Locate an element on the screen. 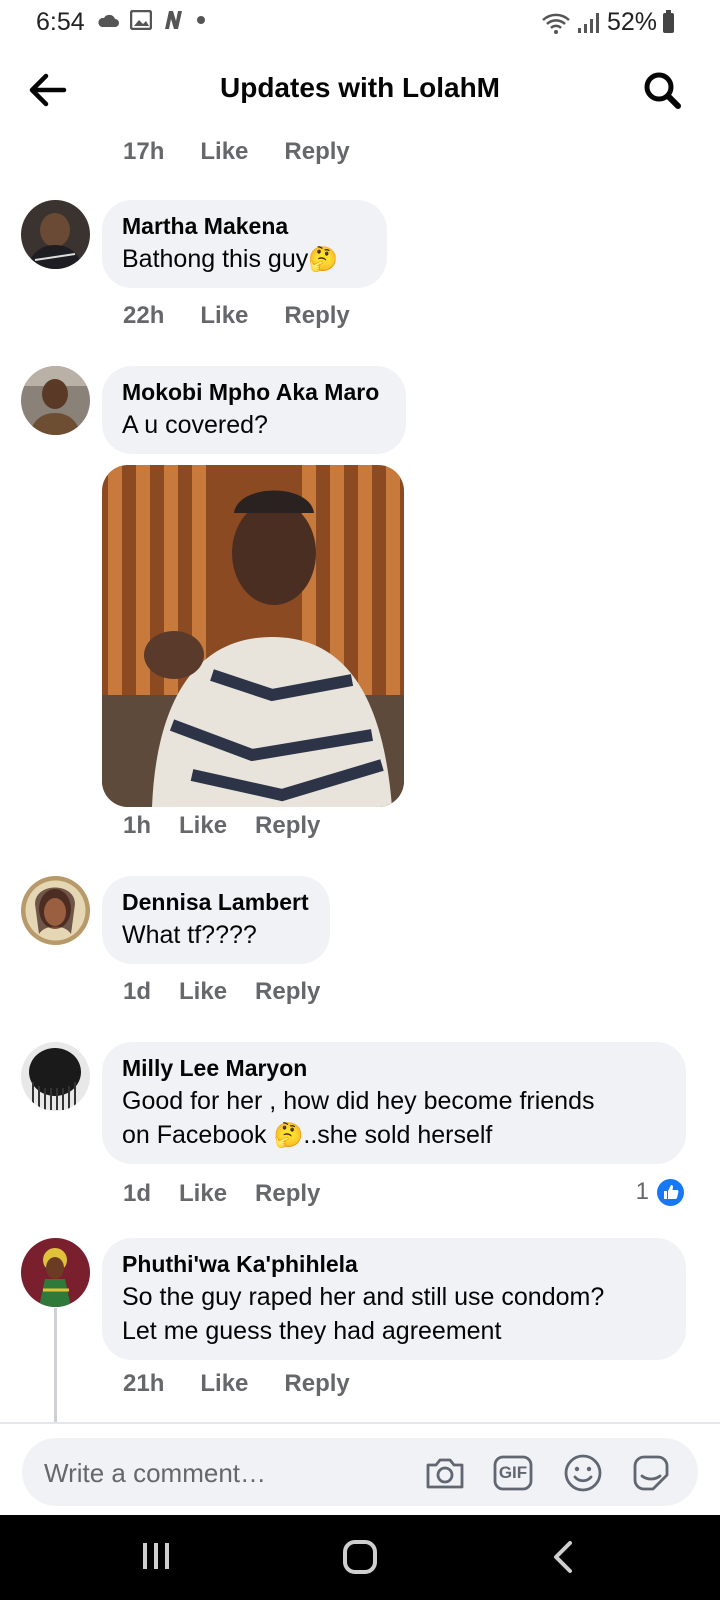  wifi-icon is located at coordinates (556, 23).